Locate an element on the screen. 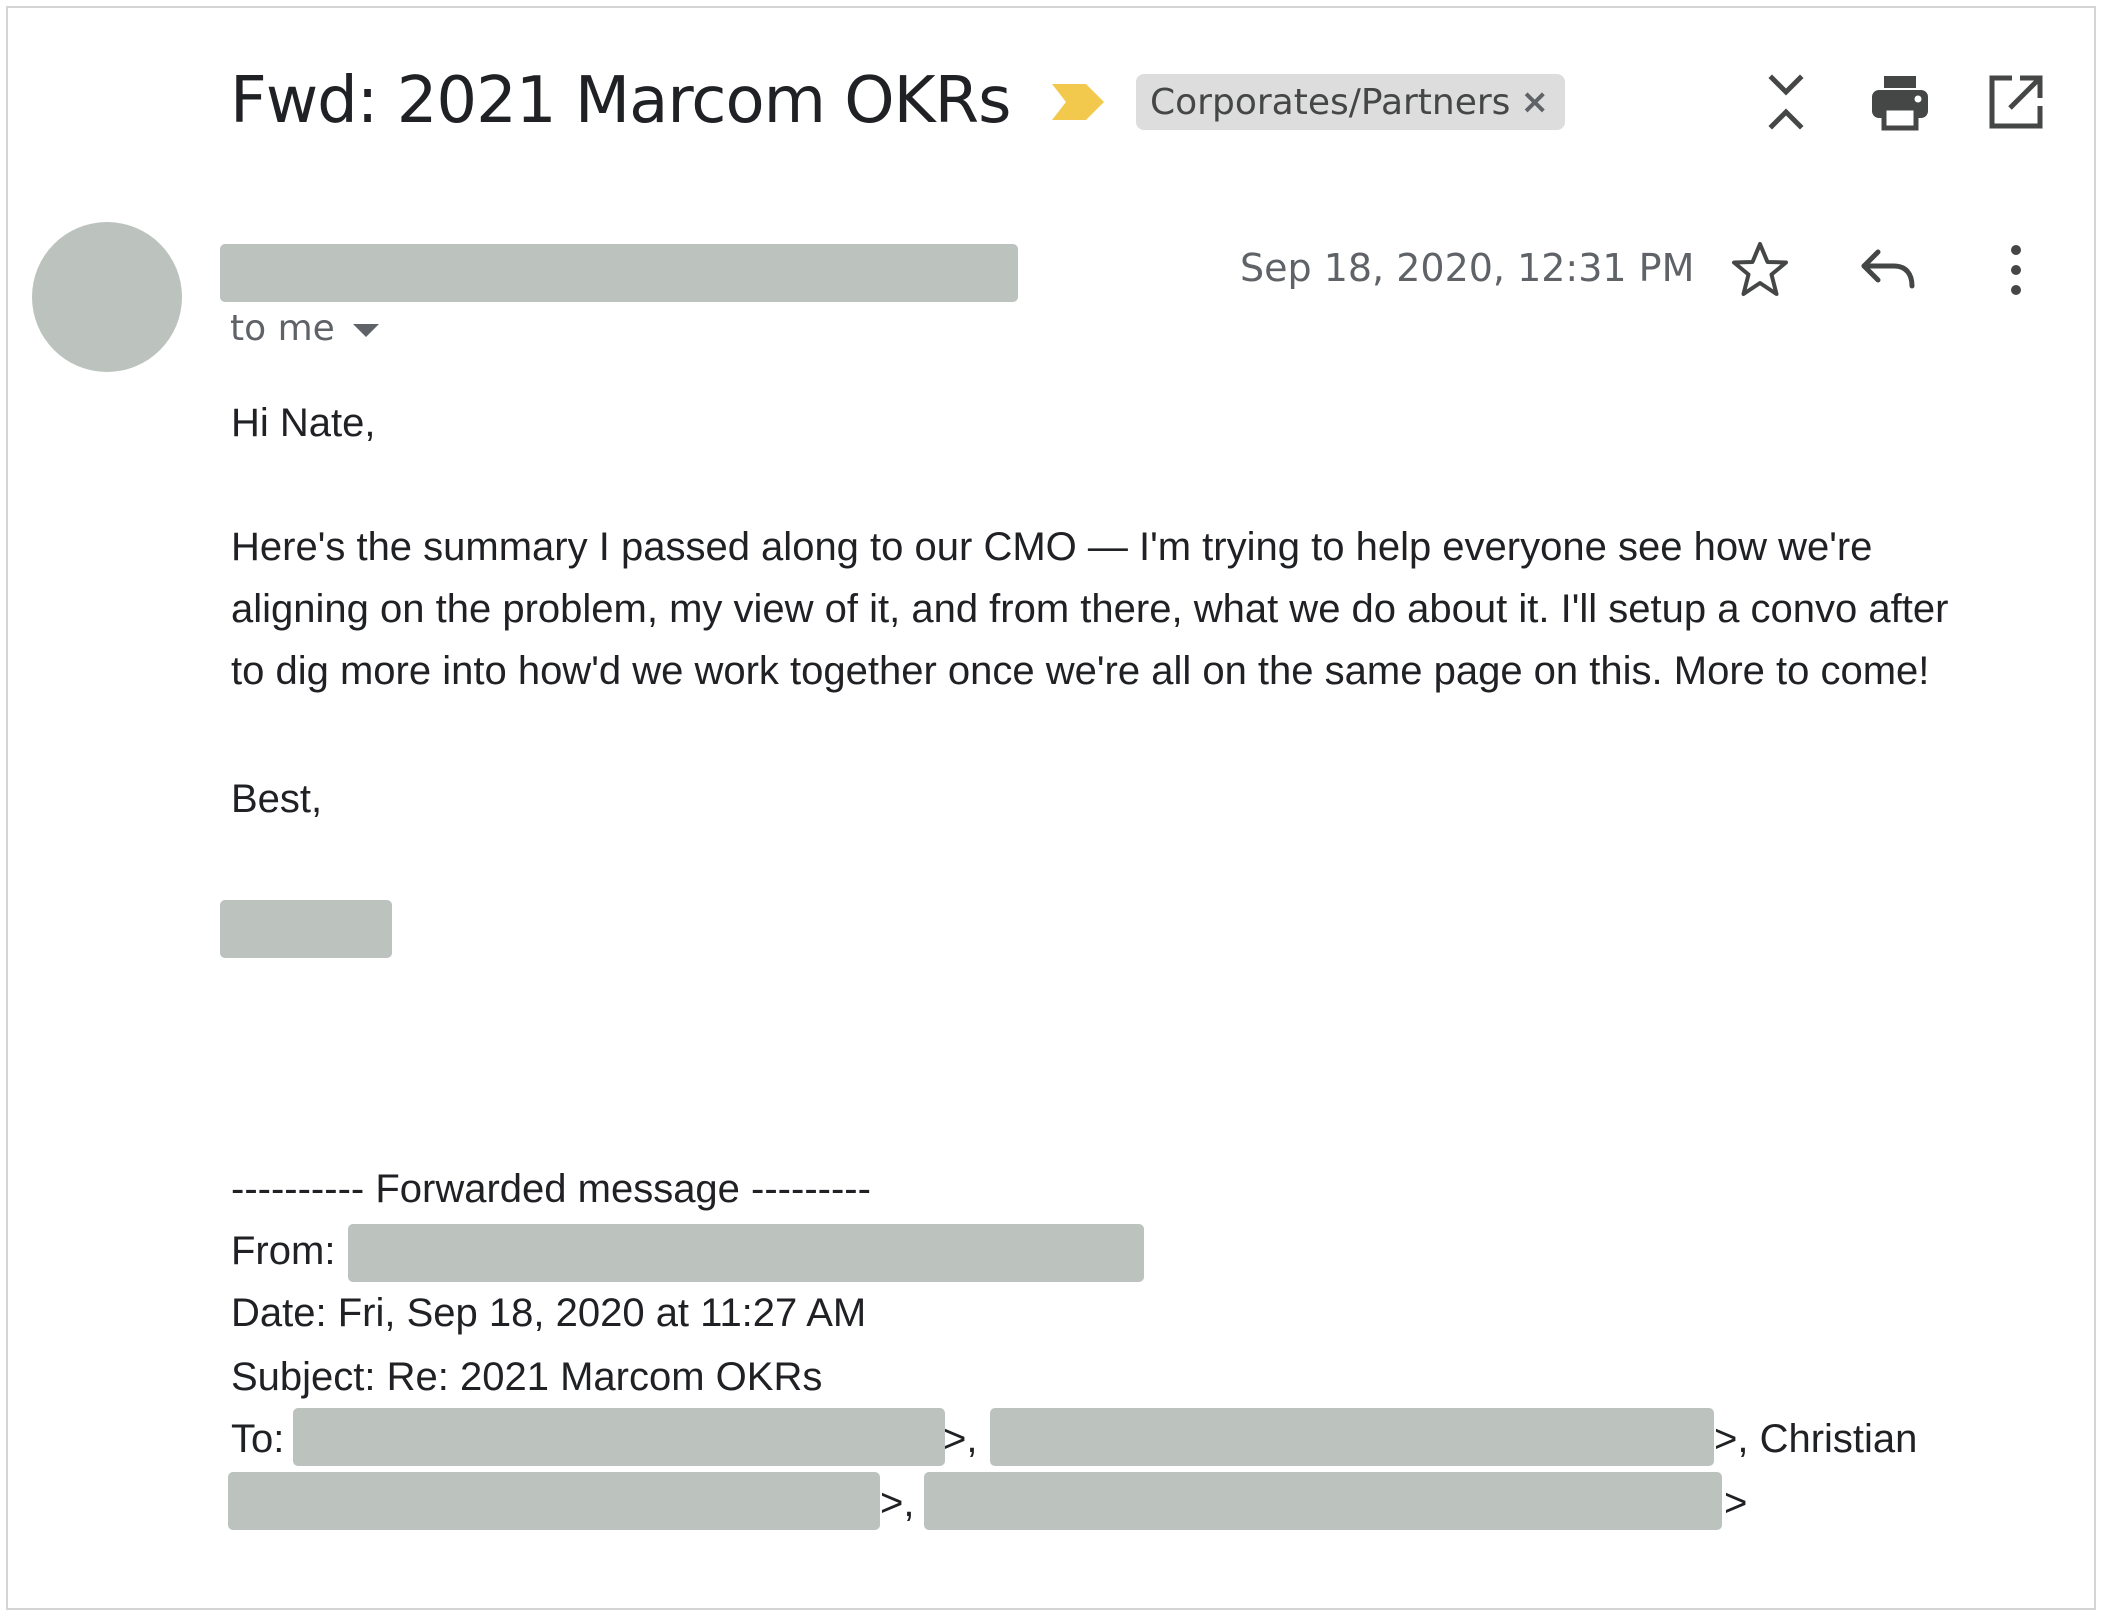  forwarded-from-redacted is located at coordinates (746, 1253).